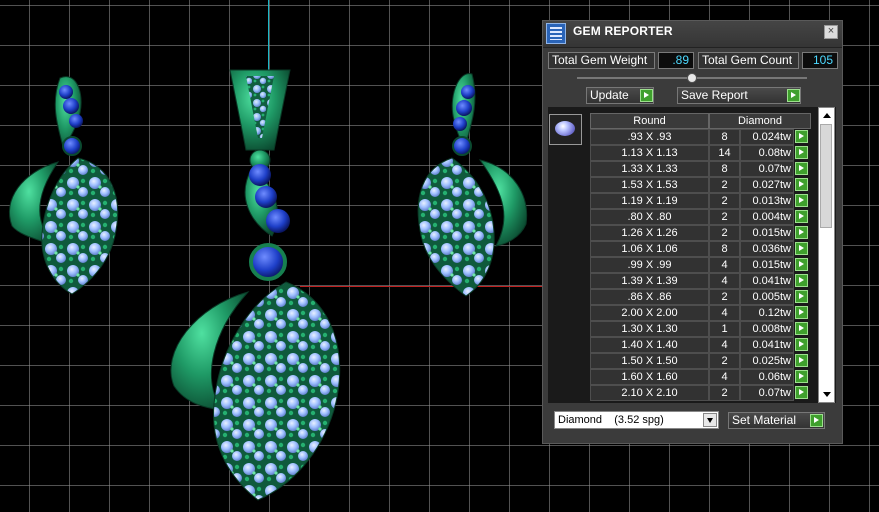 This screenshot has height=512, width=879. I want to click on gem-weight-cell: 0.004tw, so click(767, 217).